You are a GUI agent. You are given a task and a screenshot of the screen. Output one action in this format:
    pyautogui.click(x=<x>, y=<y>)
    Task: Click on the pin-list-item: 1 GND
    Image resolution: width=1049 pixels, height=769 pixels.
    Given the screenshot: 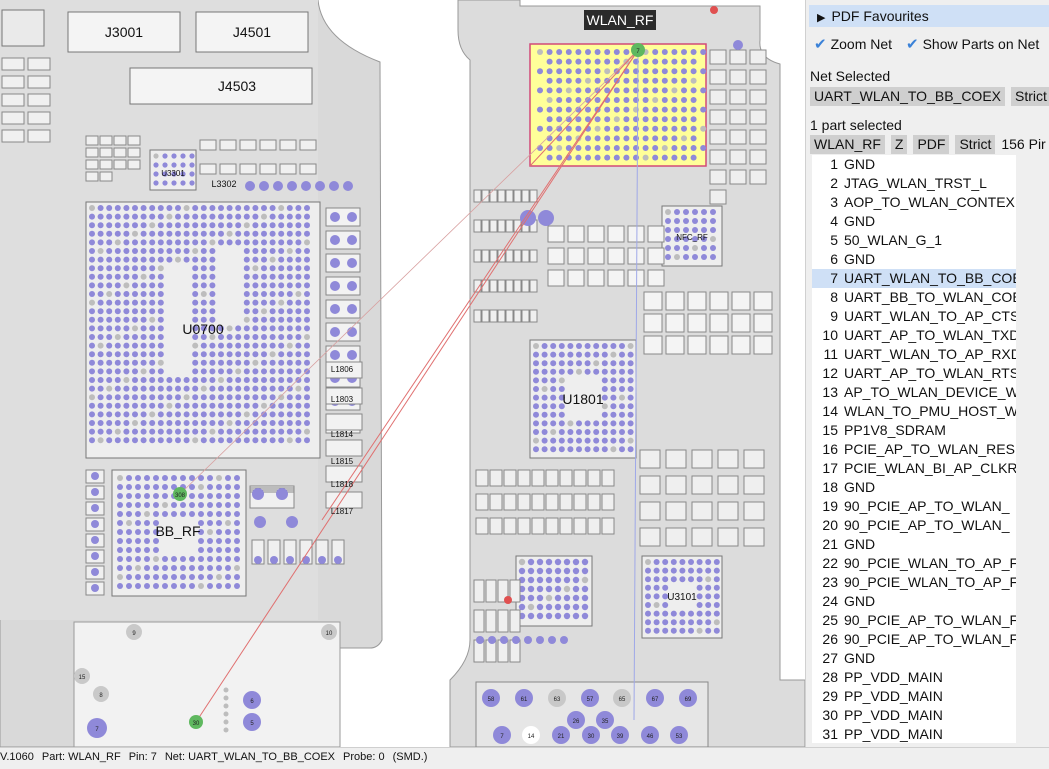 What is the action you would take?
    pyautogui.click(x=914, y=164)
    